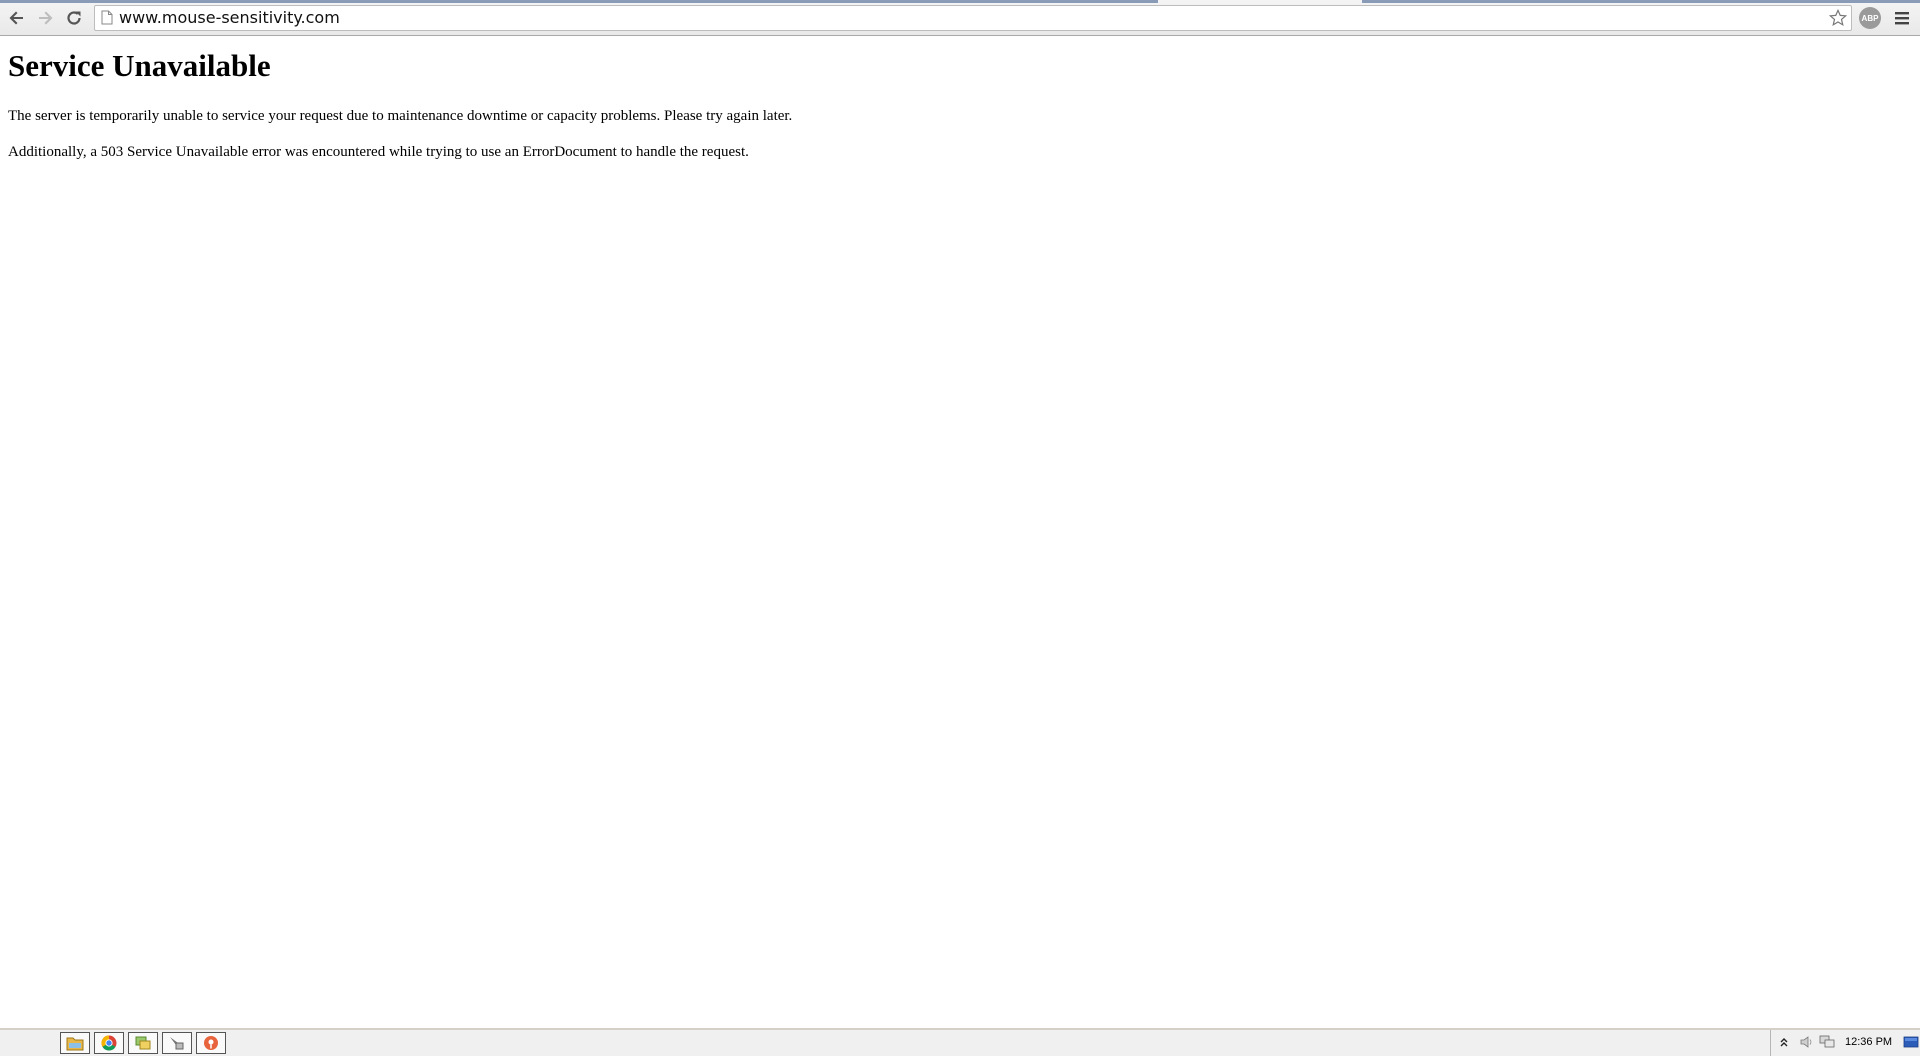 This screenshot has width=1920, height=1056. Describe the element at coordinates (139, 65) in the screenshot. I see `page-title: Service Unavailable` at that location.